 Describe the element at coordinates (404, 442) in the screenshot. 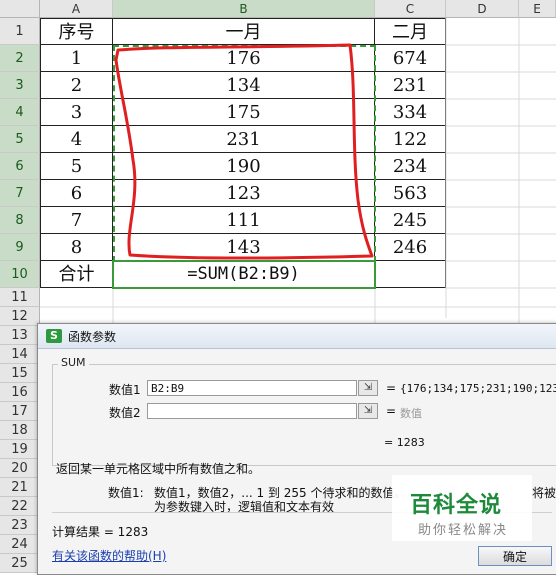

I see `formula-result: = 1283` at that location.